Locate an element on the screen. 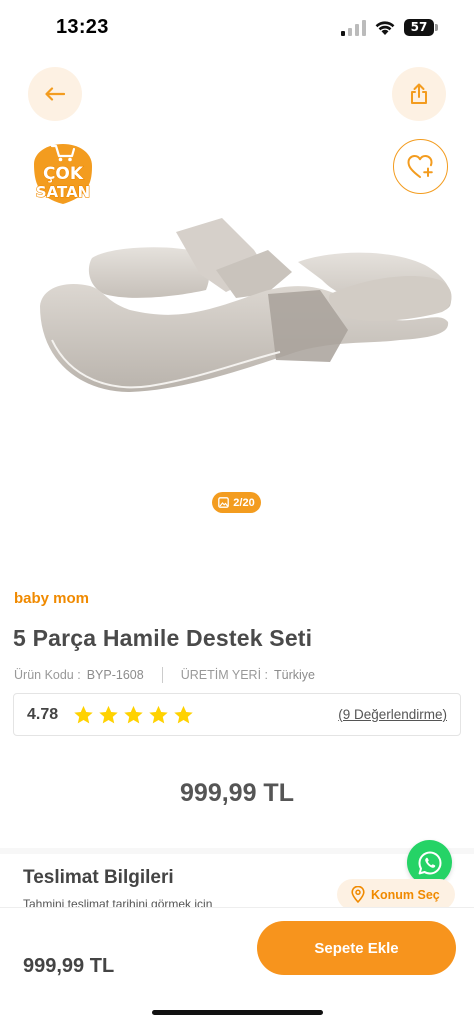 The width and height of the screenshot is (474, 1024). status-bar: 13:23 57 is located at coordinates (237, 28).